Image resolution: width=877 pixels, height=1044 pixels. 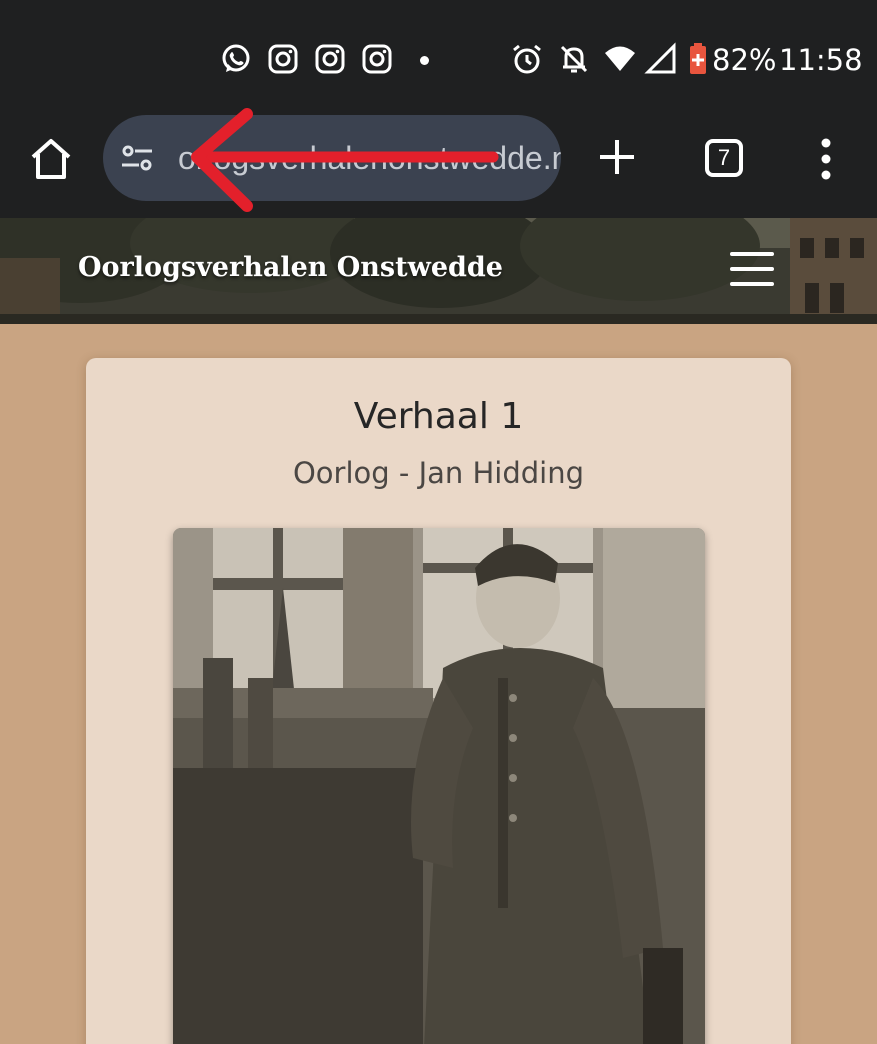 What do you see at coordinates (424, 60) in the screenshot?
I see `more-notifications-dot` at bounding box center [424, 60].